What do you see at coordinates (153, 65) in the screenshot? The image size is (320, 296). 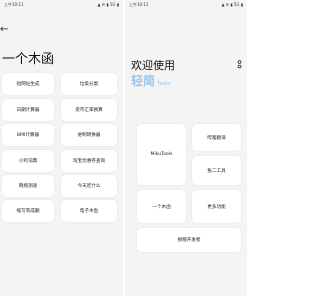 I see `welcome-heading: 欢迎使用` at bounding box center [153, 65].